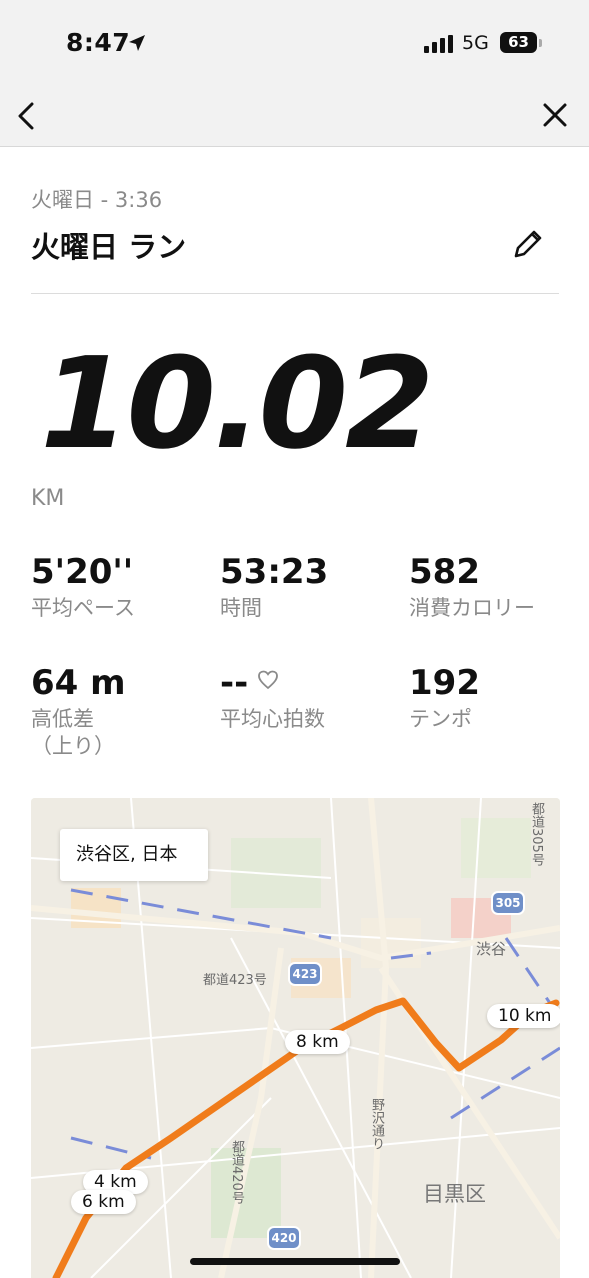  I want to click on road-label-423: 都道423号, so click(235, 980).